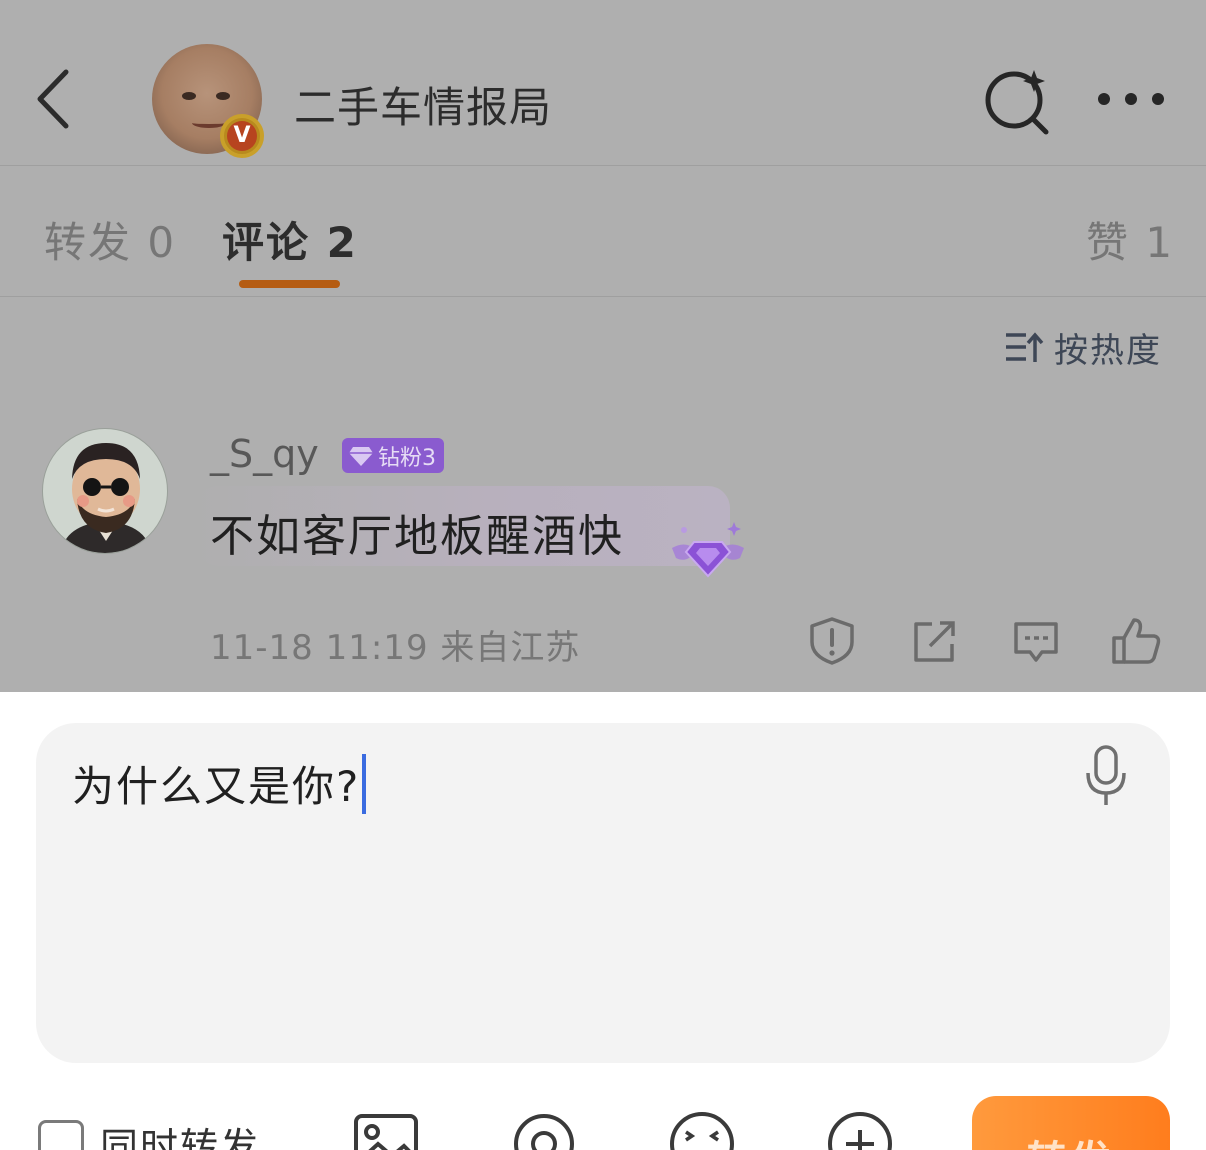 This screenshot has height=1150, width=1206. What do you see at coordinates (1071, 1139) in the screenshot?
I see `send-button-label: 转发` at bounding box center [1071, 1139].